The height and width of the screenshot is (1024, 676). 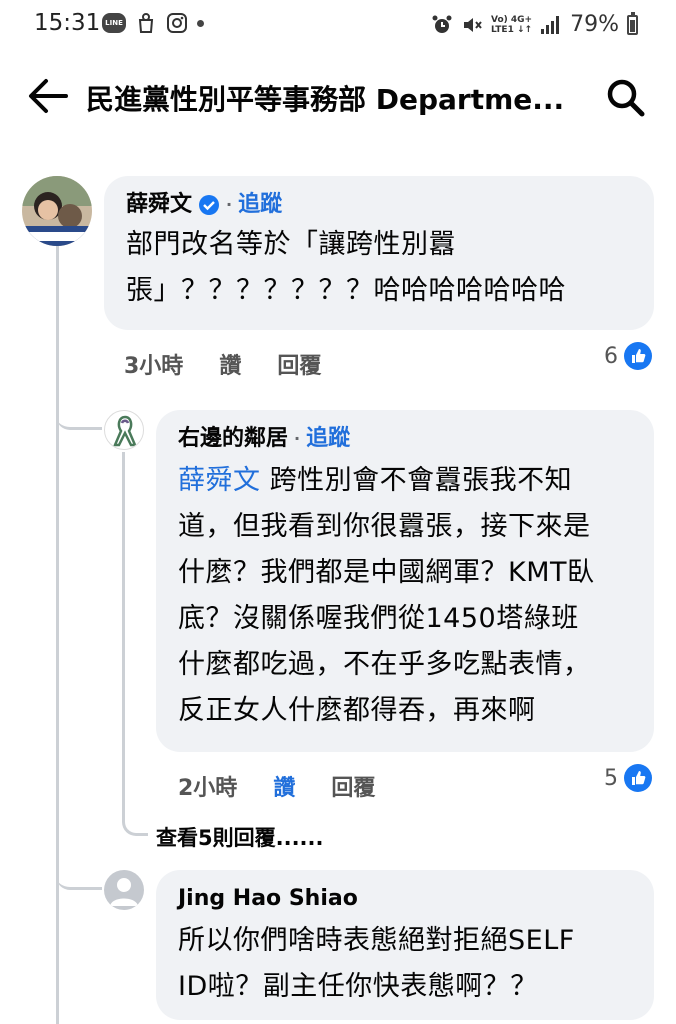 I want to click on back-button, so click(x=48, y=96).